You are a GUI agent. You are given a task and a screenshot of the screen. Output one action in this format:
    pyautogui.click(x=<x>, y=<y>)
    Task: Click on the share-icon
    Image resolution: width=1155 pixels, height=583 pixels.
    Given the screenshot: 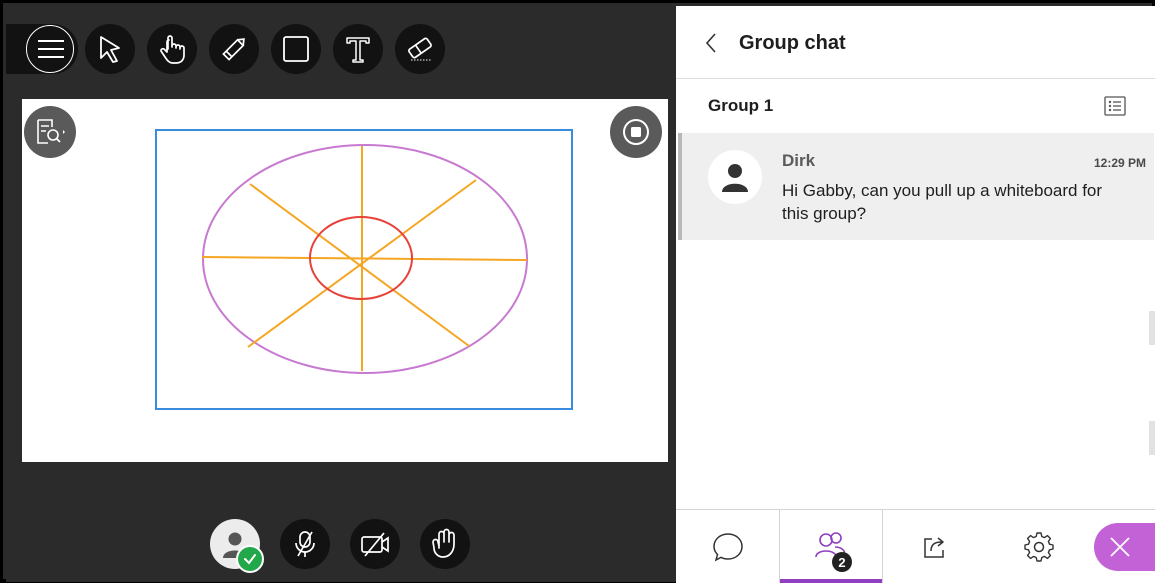 What is the action you would take?
    pyautogui.click(x=934, y=547)
    